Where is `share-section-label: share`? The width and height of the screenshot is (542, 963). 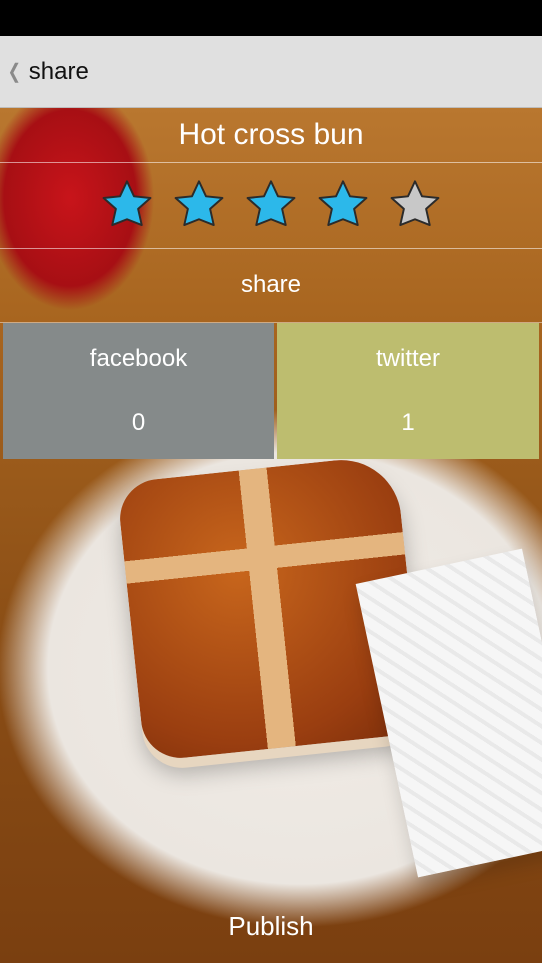
share-section-label: share is located at coordinates (271, 284).